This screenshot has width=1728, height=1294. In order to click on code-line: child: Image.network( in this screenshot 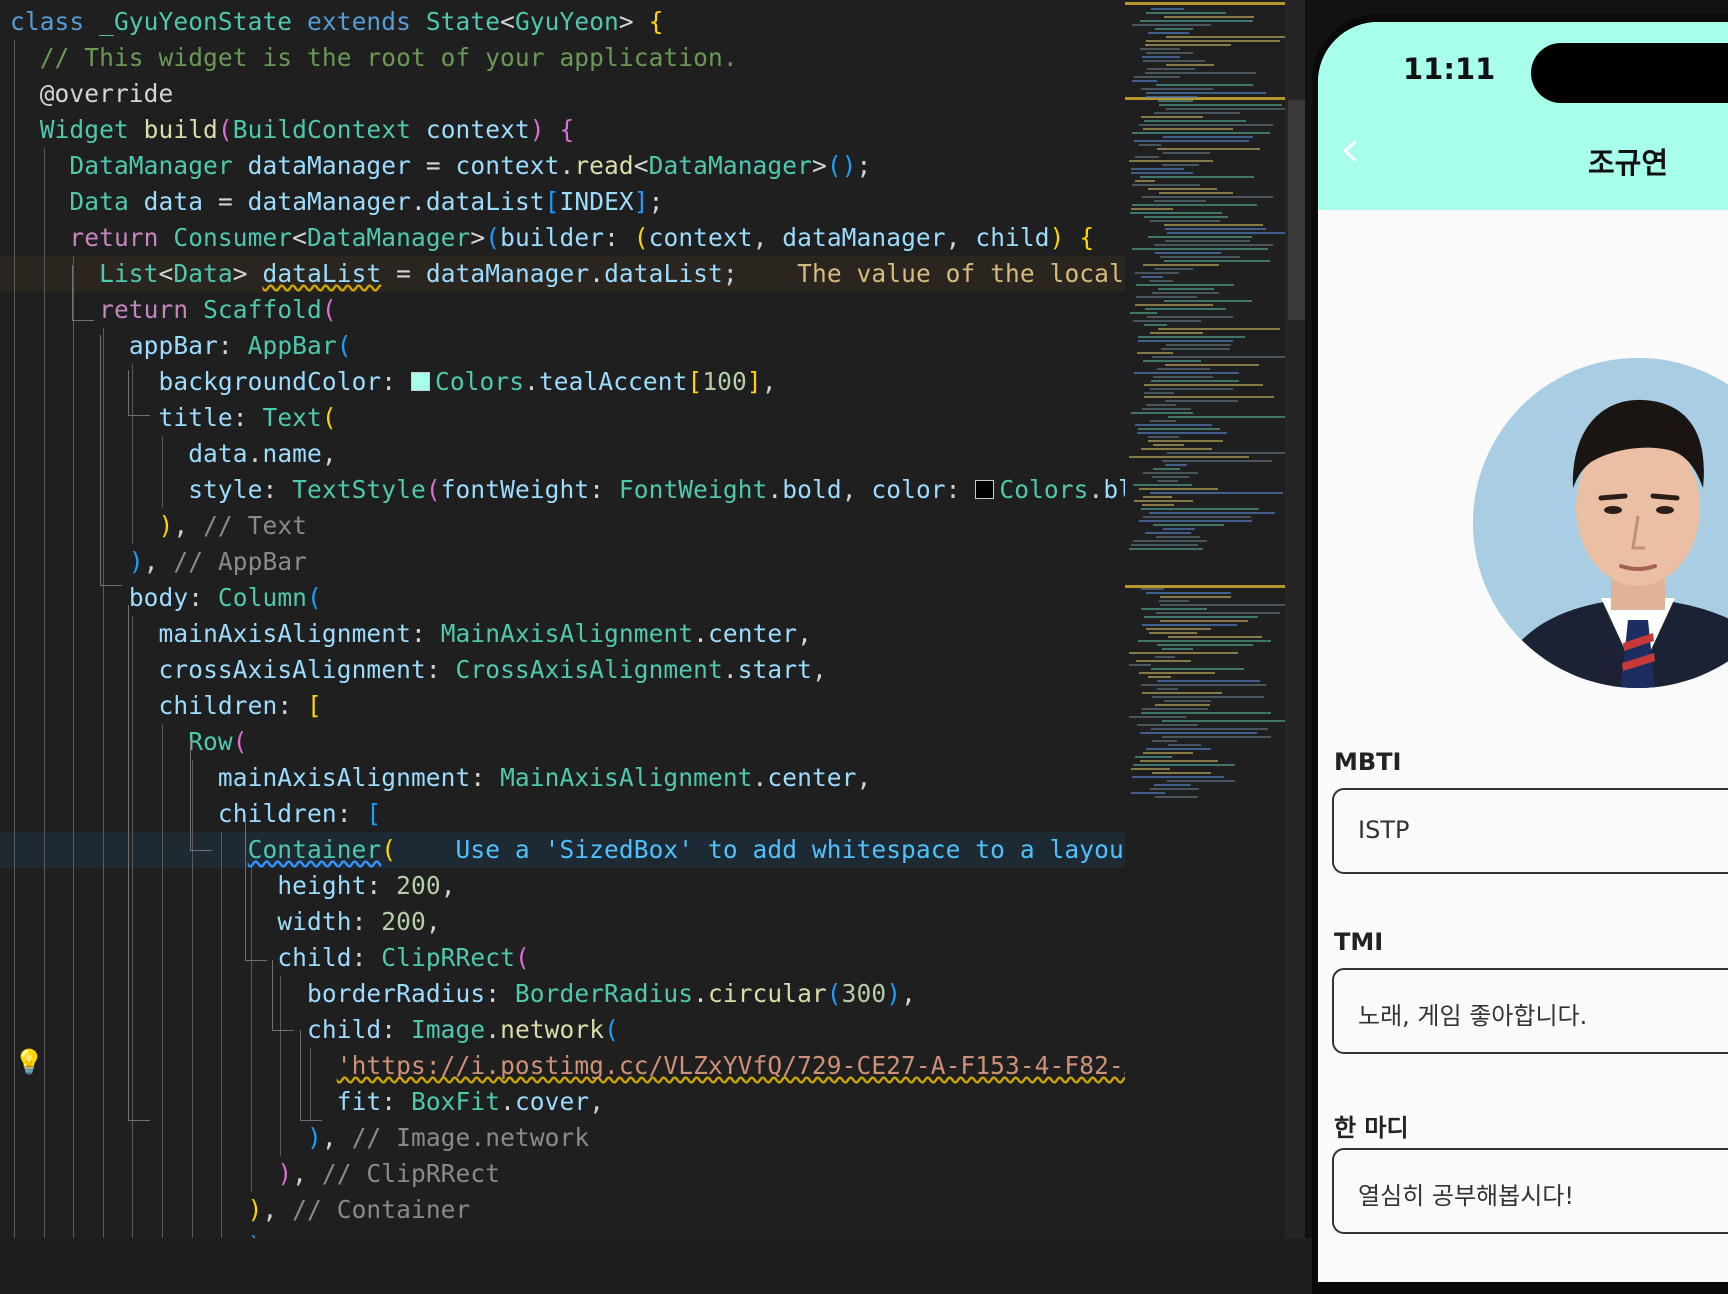, I will do `click(562, 1030)`.